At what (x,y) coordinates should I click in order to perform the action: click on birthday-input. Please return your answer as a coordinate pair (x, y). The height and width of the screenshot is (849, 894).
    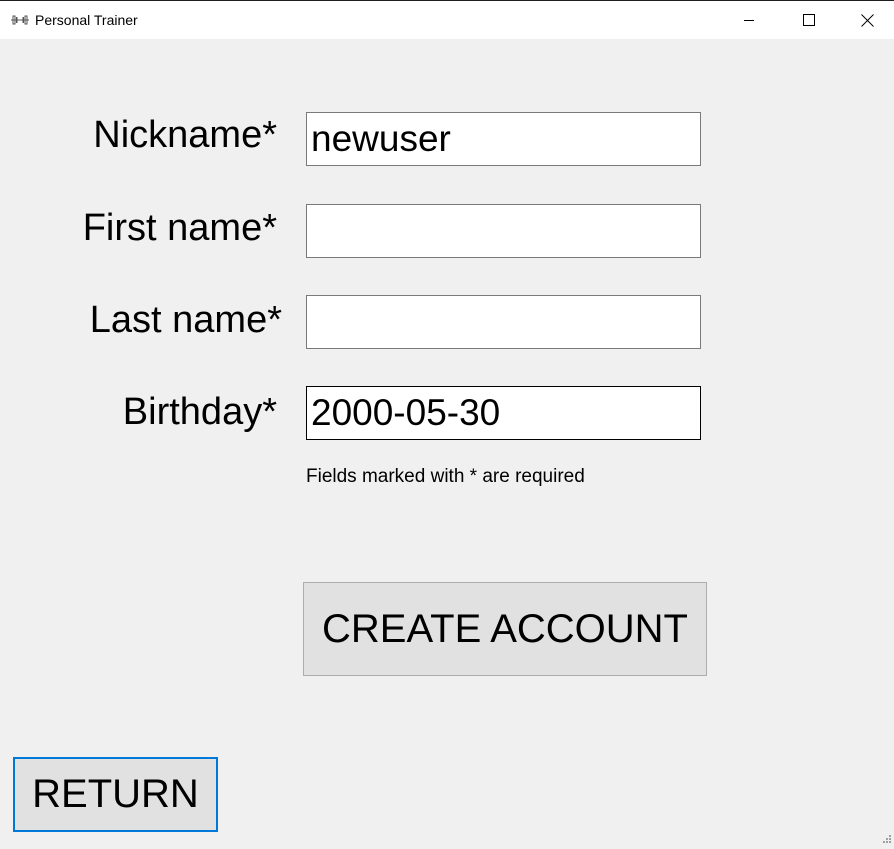
    Looking at the image, I should click on (503, 413).